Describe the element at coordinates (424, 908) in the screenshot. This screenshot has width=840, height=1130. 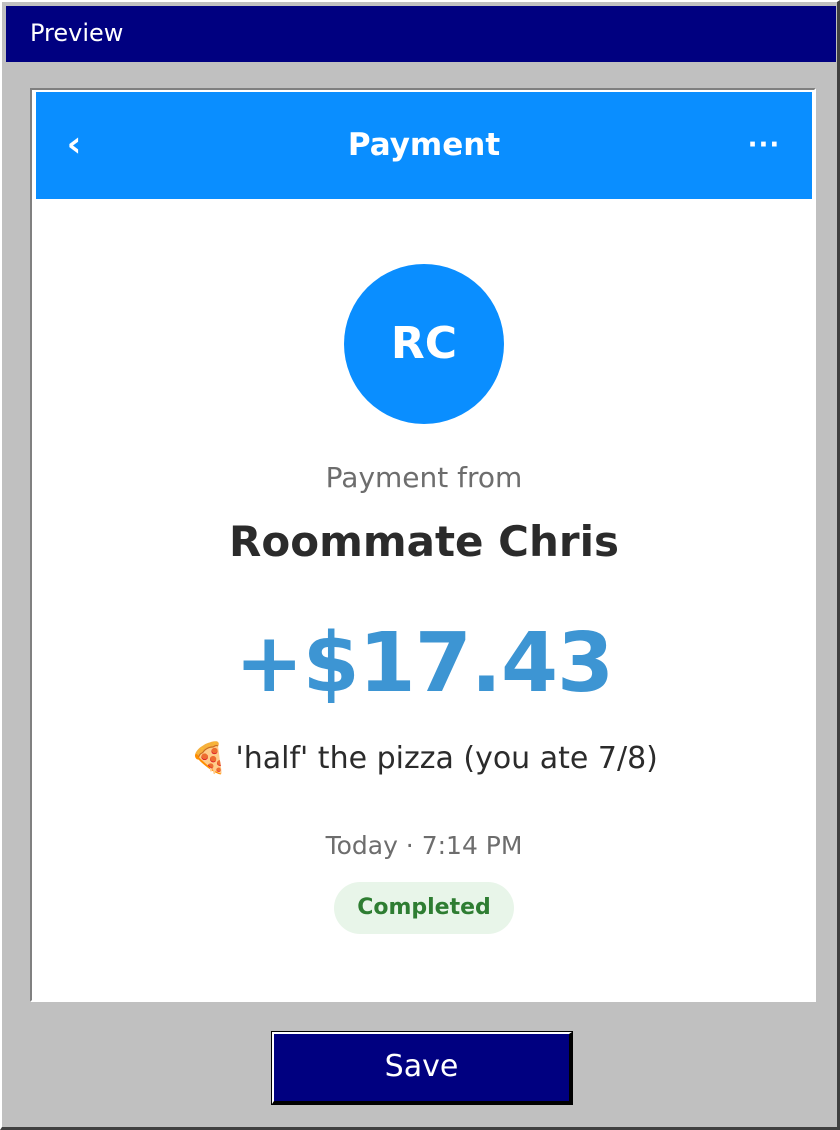
I see `status-badge: Completed` at that location.